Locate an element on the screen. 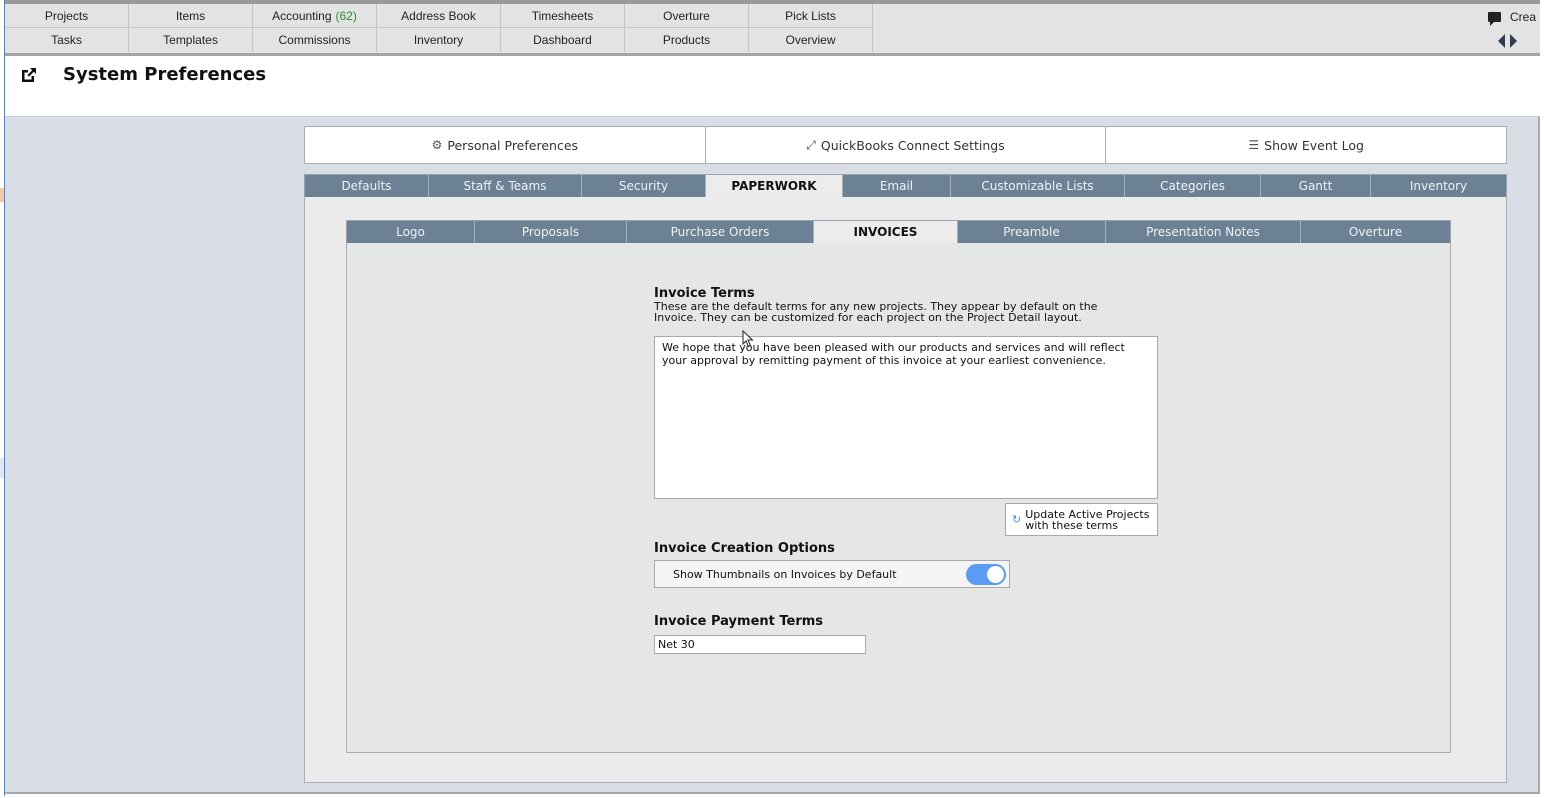 The image size is (1545, 798). subtab-purchase-orders: Purchase Orders is located at coordinates (720, 232).